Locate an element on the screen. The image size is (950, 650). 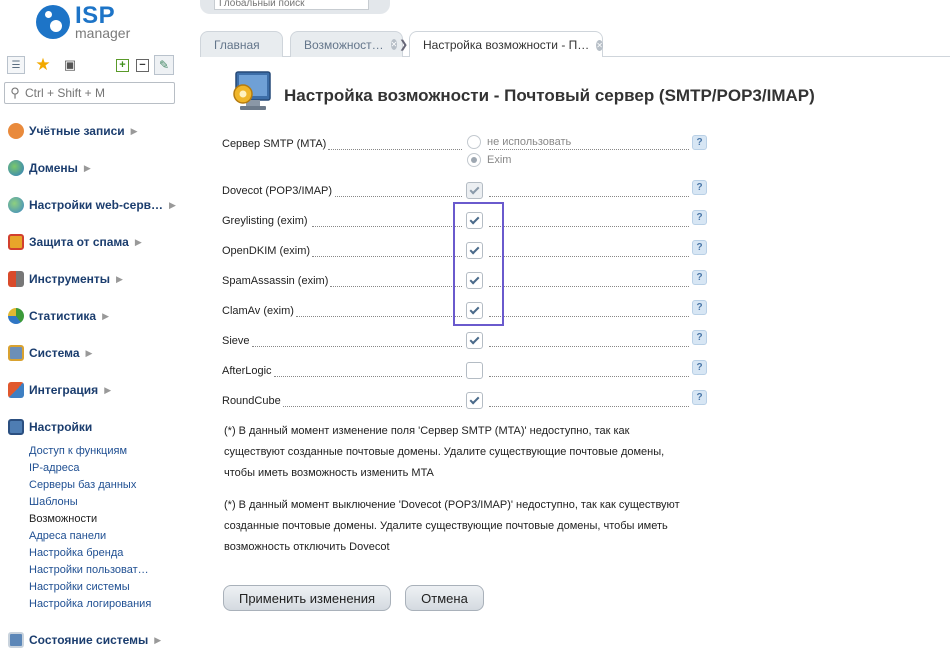
afterlogic-checkbox is located at coordinates (474, 370).